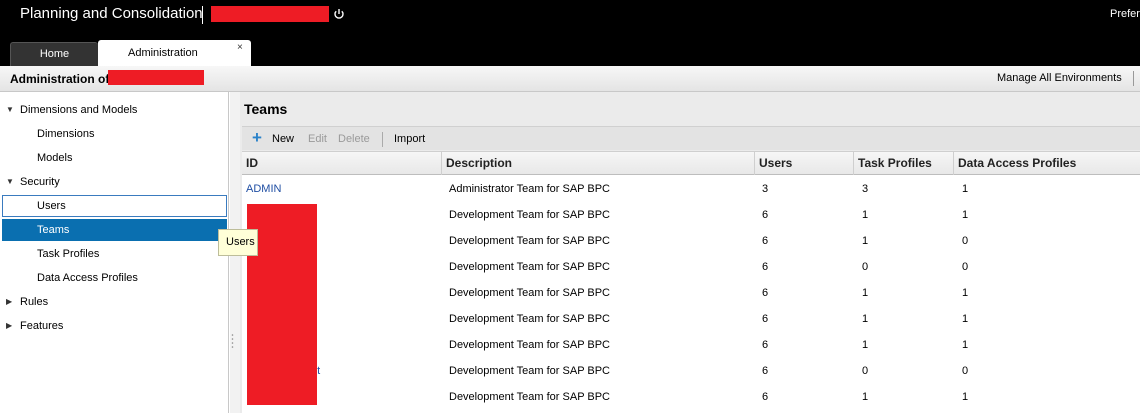  I want to click on nav-group-security: ▼ Security, so click(114, 182).